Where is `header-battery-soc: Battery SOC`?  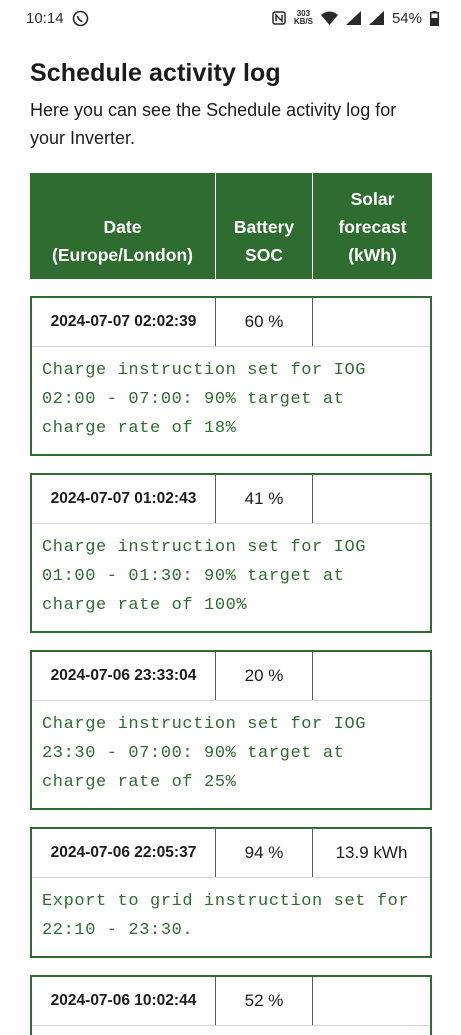
header-battery-soc: Battery SOC is located at coordinates (264, 226).